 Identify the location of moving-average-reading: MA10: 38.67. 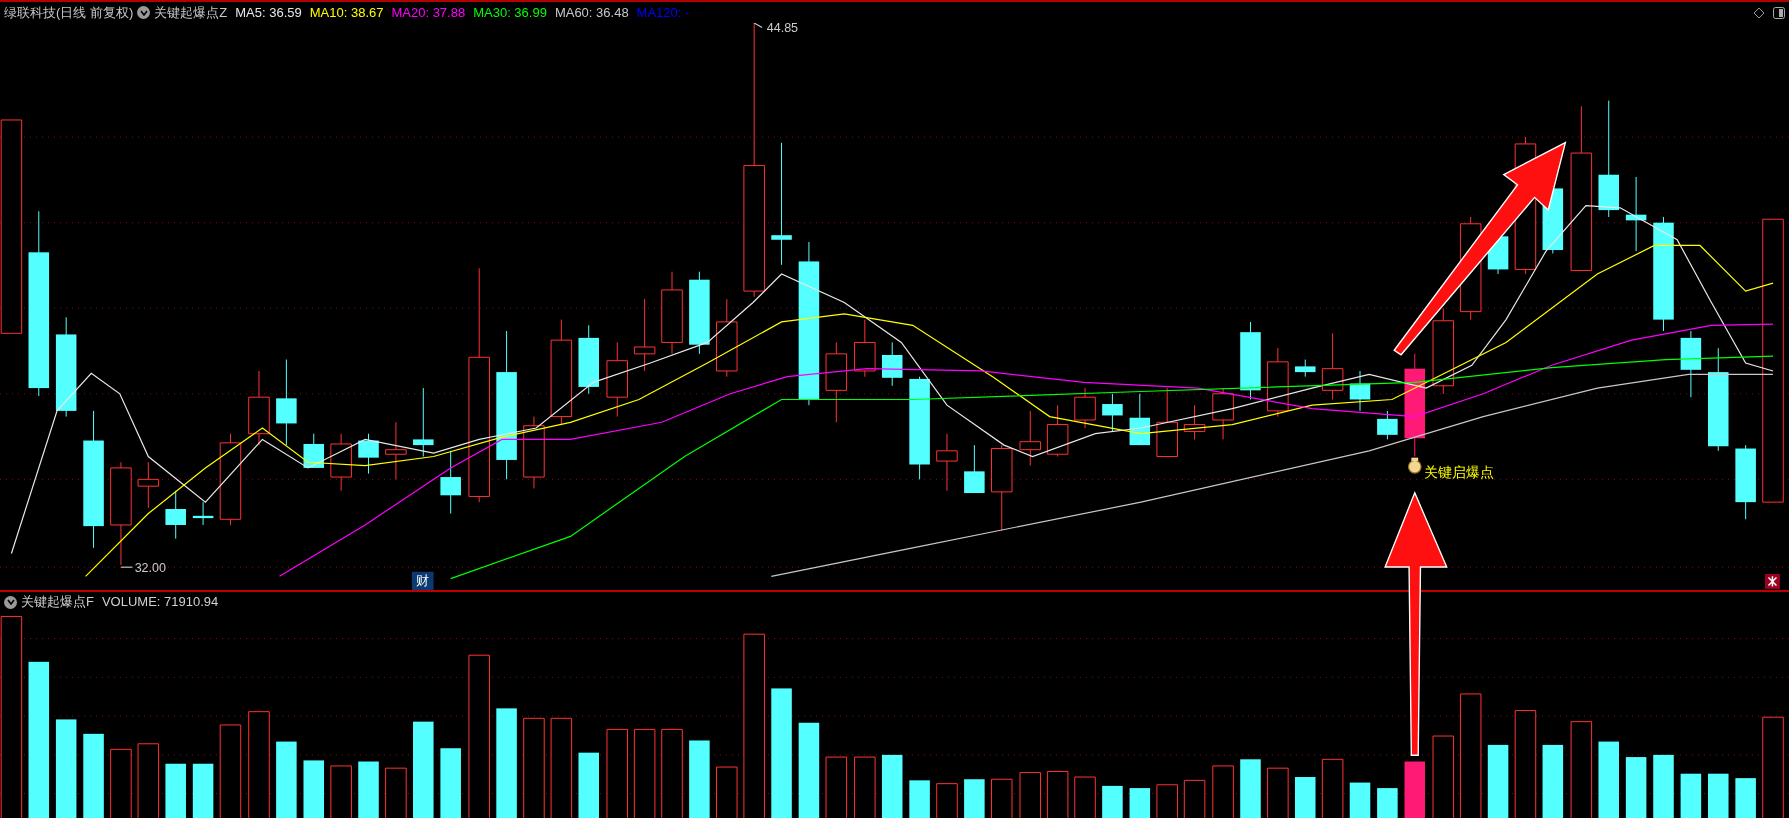
(346, 12).